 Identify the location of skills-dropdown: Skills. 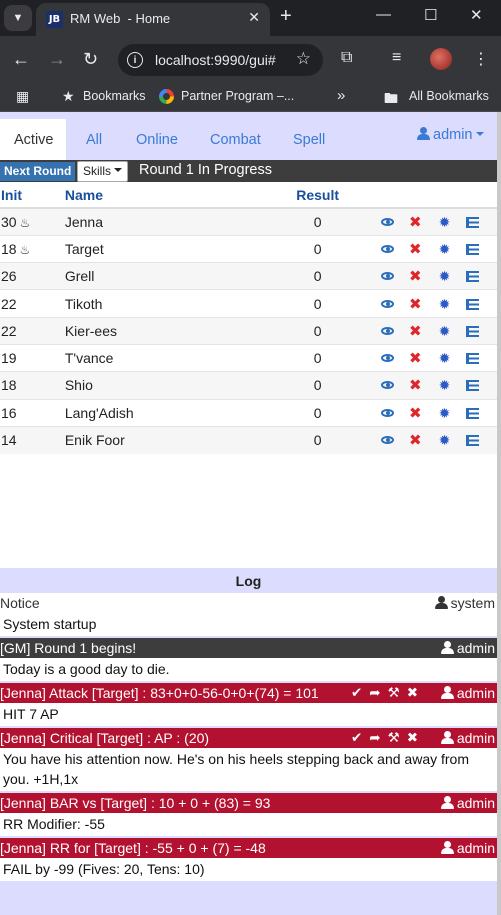
(102, 171).